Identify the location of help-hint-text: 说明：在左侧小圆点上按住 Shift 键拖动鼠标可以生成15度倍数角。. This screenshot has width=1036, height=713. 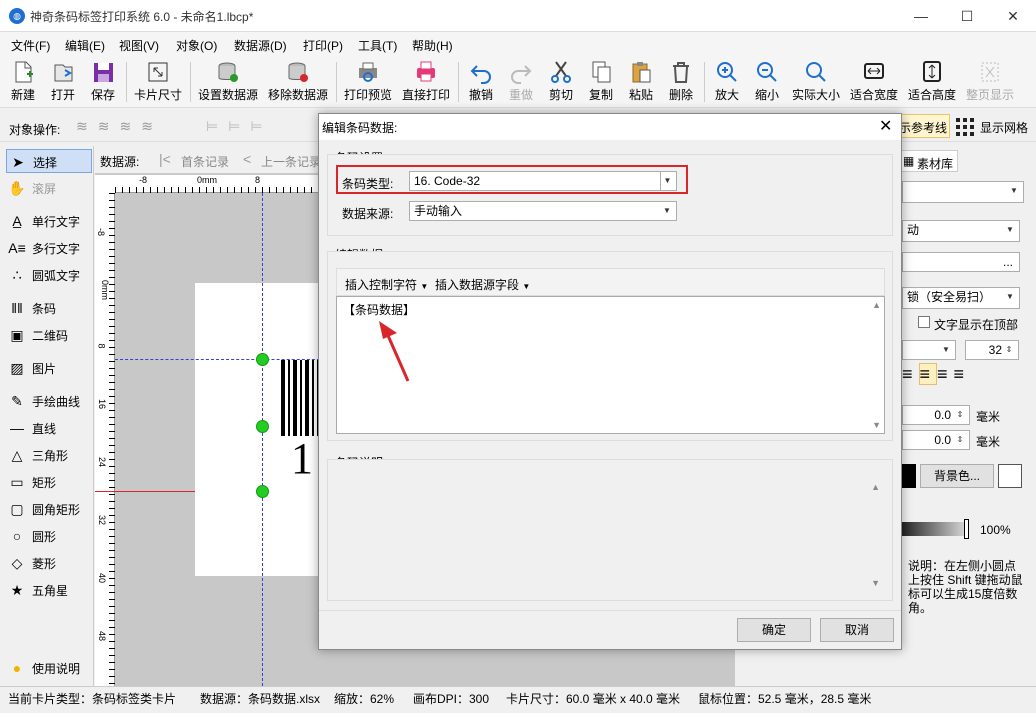
(965, 587).